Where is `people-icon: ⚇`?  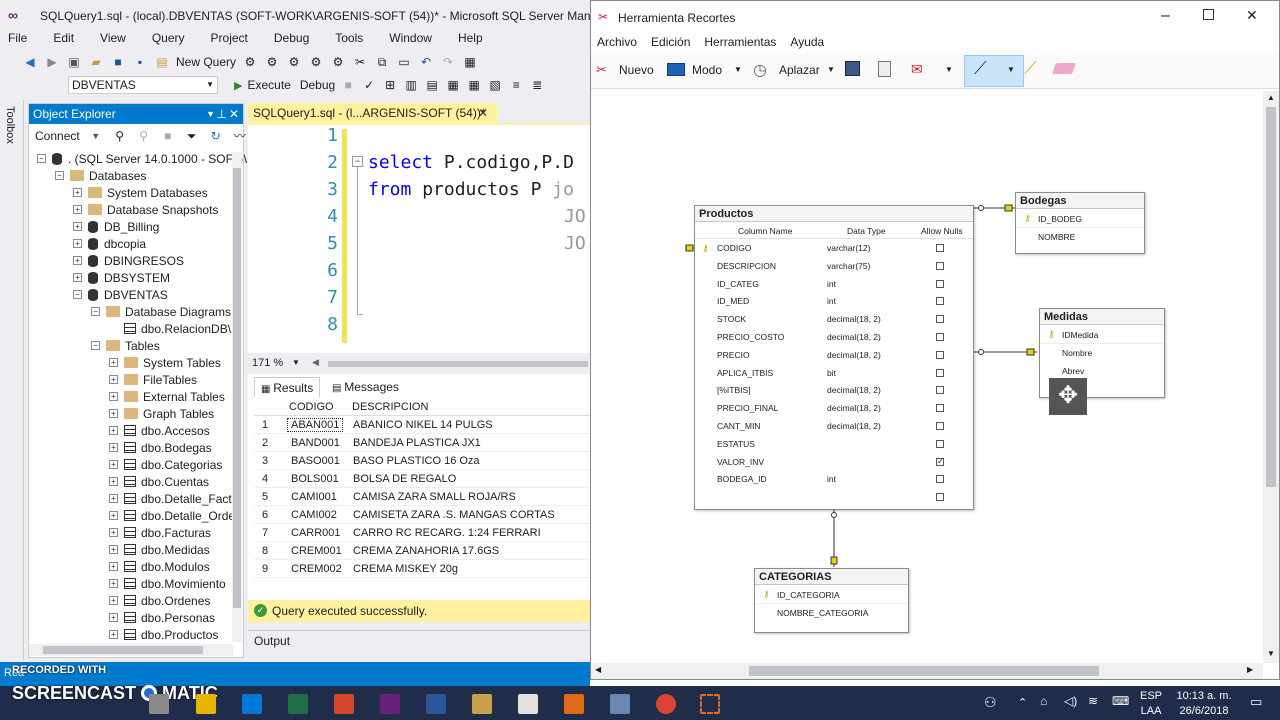 people-icon: ⚇ is located at coordinates (990, 702).